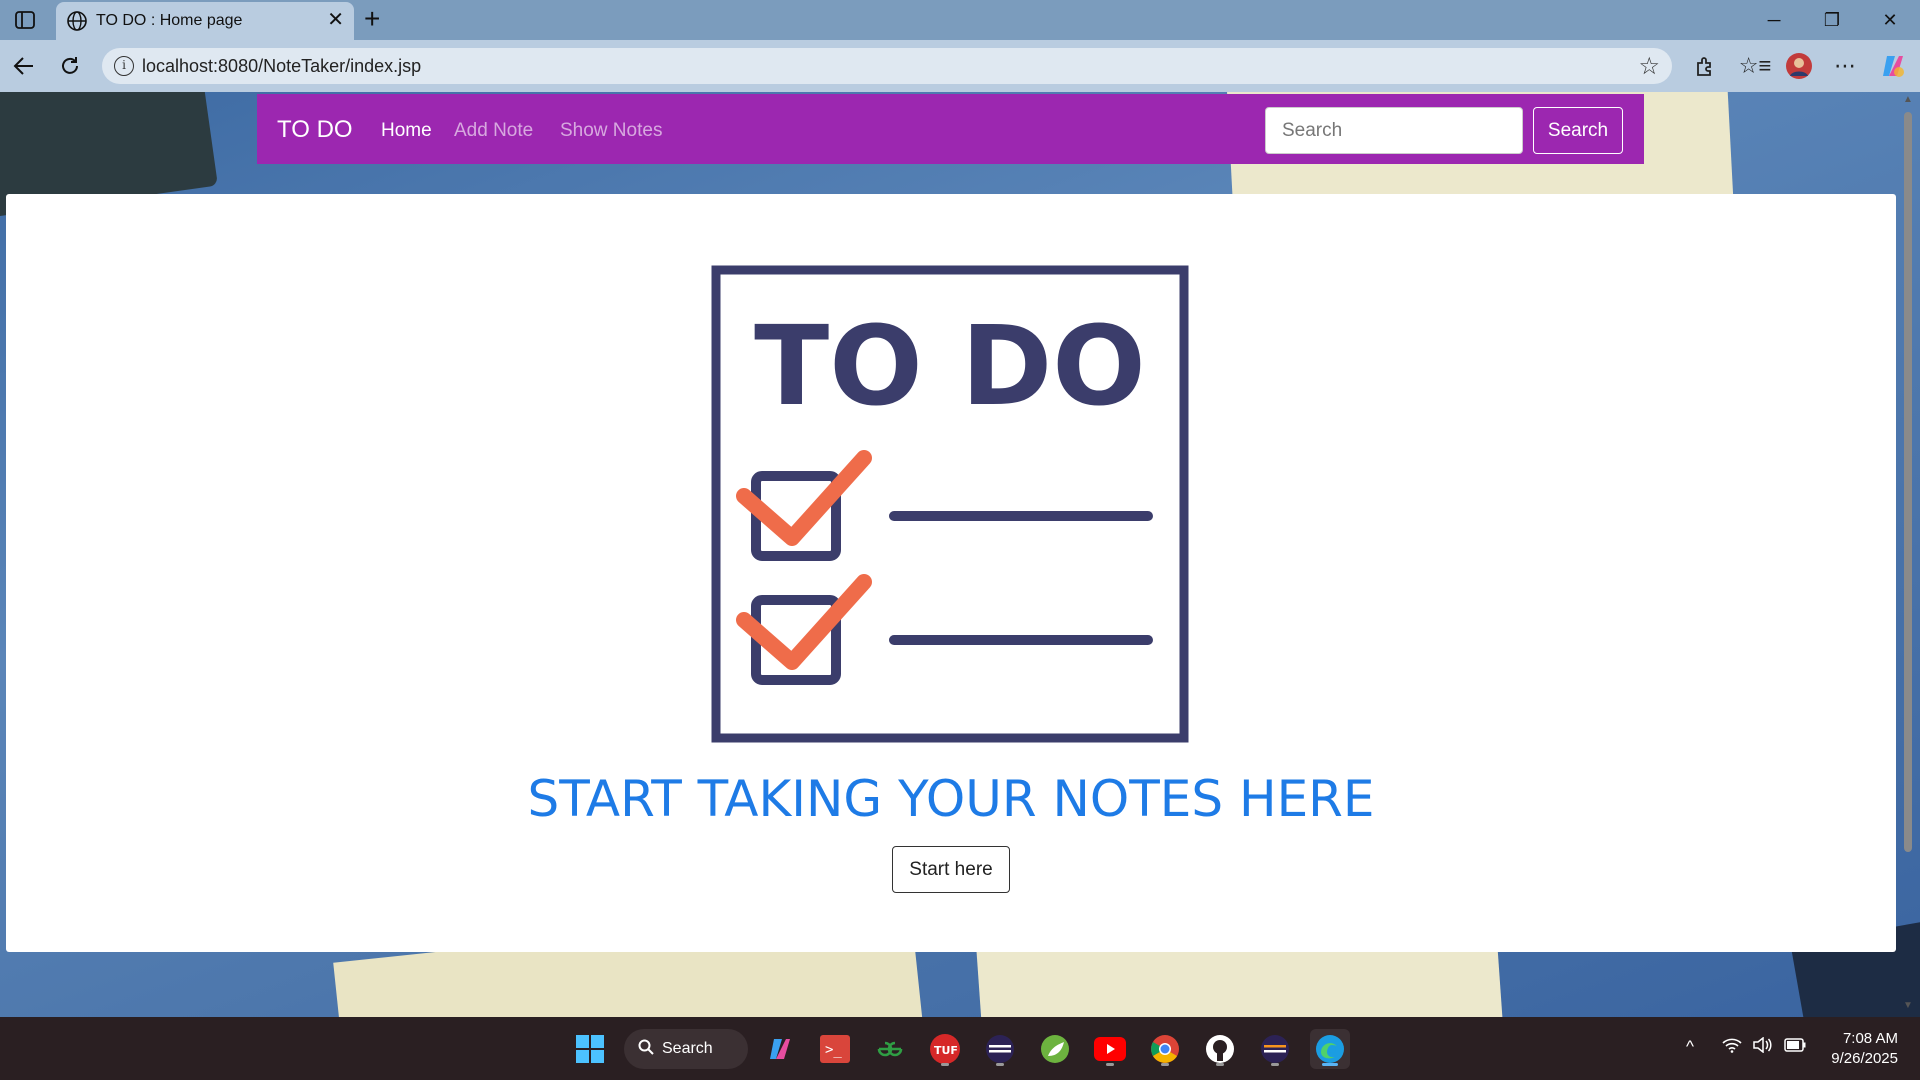 This screenshot has height=1080, width=1920. I want to click on illustration-title: TO DO, so click(950, 366).